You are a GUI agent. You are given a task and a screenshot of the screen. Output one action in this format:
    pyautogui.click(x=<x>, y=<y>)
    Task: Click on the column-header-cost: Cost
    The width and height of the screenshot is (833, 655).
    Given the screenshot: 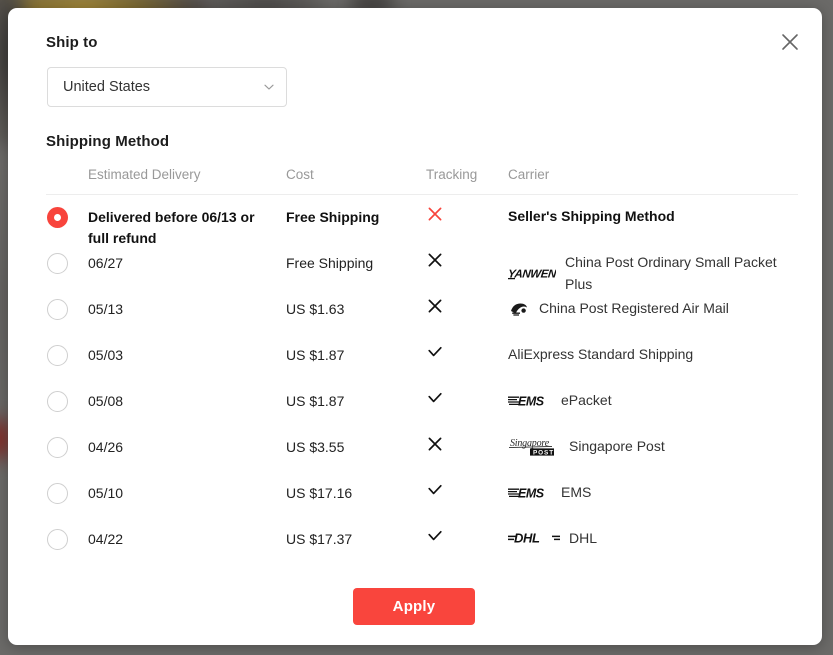 What is the action you would take?
    pyautogui.click(x=300, y=174)
    